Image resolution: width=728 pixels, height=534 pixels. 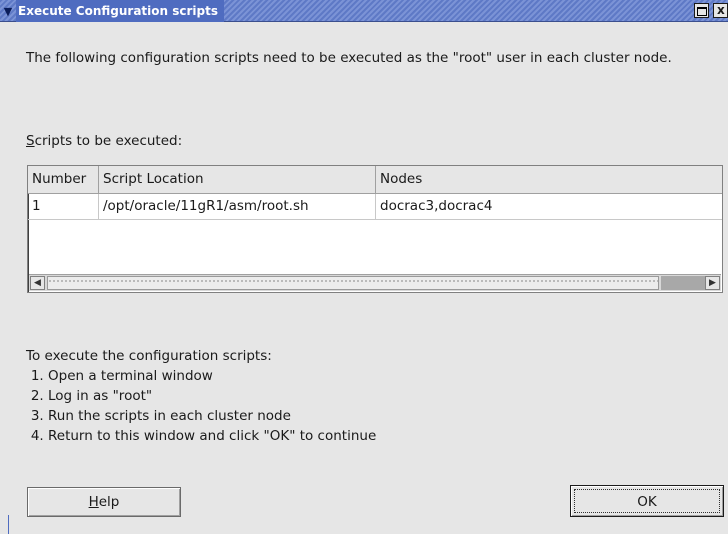 What do you see at coordinates (8, 524) in the screenshot?
I see `background-edge` at bounding box center [8, 524].